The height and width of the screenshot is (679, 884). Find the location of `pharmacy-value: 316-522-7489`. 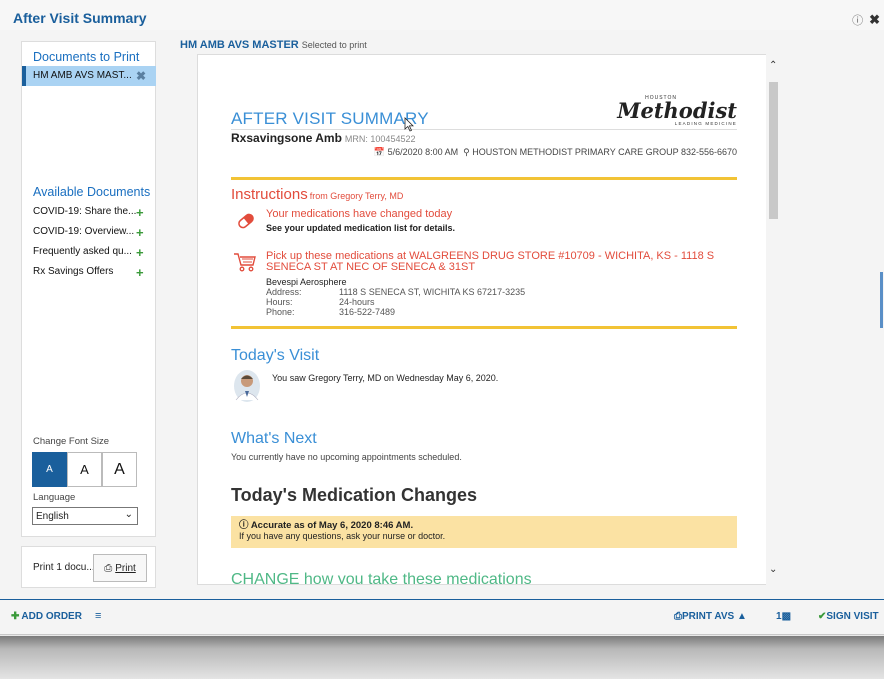

pharmacy-value: 316-522-7489 is located at coordinates (367, 312).